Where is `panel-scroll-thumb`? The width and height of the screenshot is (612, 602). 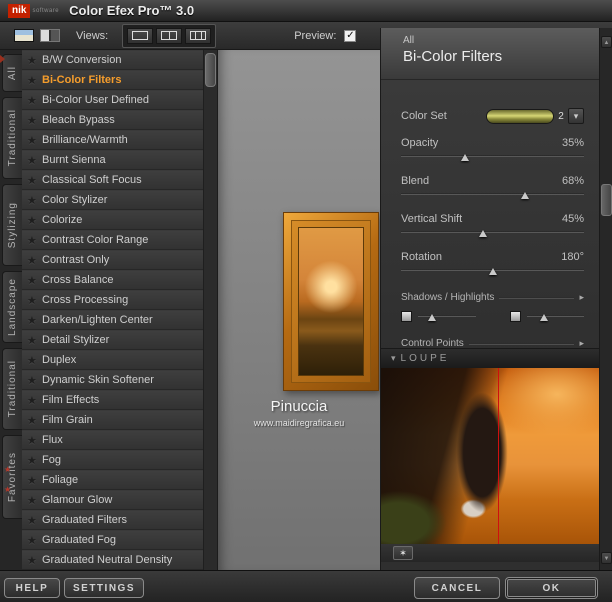
panel-scroll-thumb is located at coordinates (606, 200).